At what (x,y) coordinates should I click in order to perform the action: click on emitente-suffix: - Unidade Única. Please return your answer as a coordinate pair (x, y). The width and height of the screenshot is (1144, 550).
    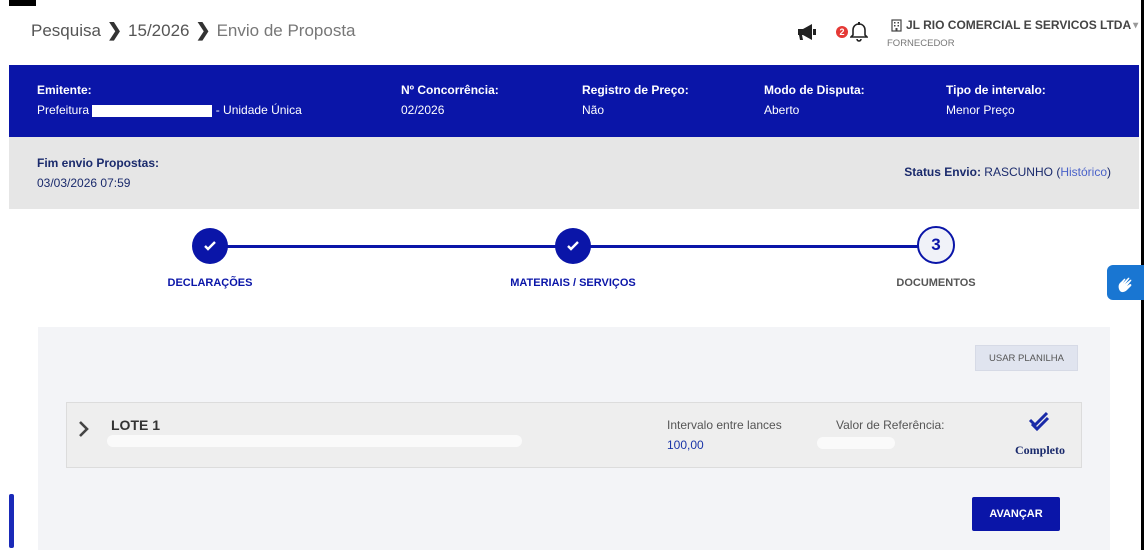
    Looking at the image, I should click on (258, 110).